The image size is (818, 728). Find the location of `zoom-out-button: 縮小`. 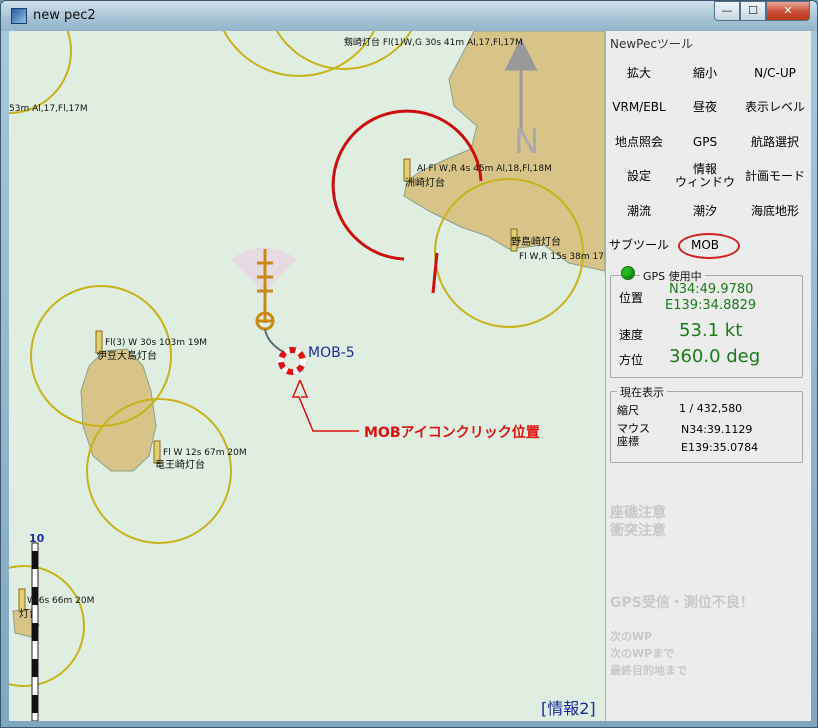

zoom-out-button: 縮小 is located at coordinates (705, 73).